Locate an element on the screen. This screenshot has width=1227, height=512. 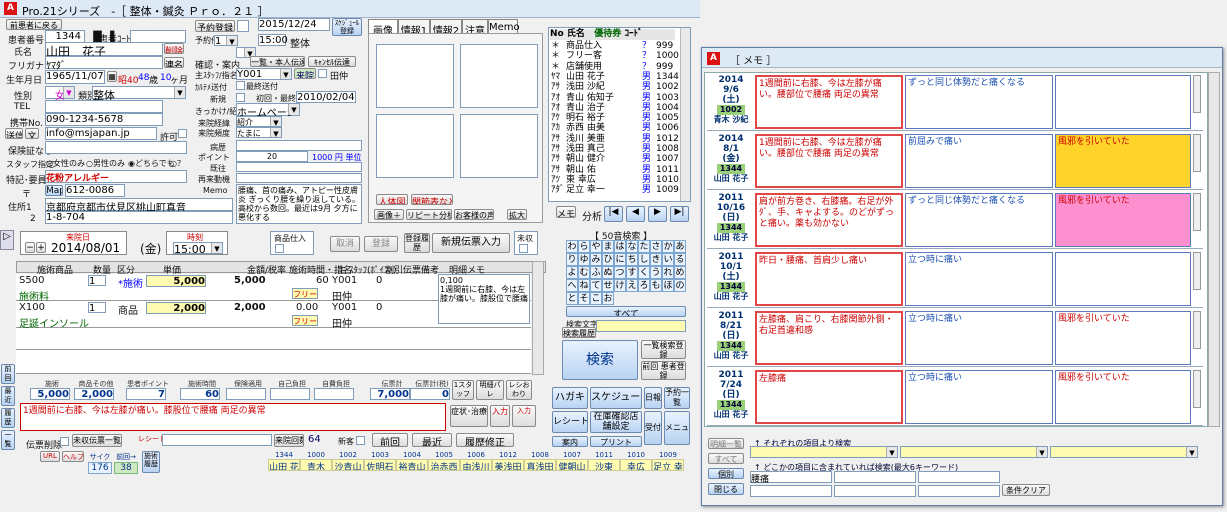
memo-condition-cell: 前屈みで痛い is located at coordinates (979, 161).